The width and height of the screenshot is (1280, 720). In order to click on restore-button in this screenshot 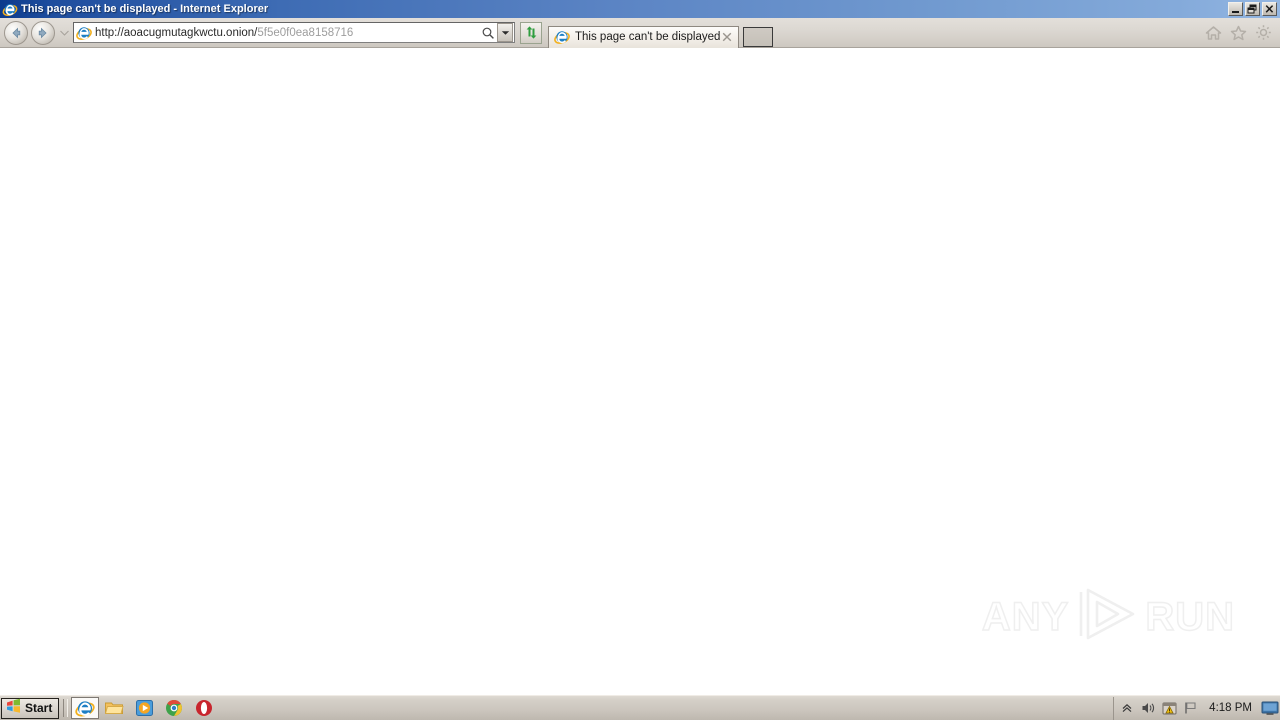, I will do `click(1252, 9)`.